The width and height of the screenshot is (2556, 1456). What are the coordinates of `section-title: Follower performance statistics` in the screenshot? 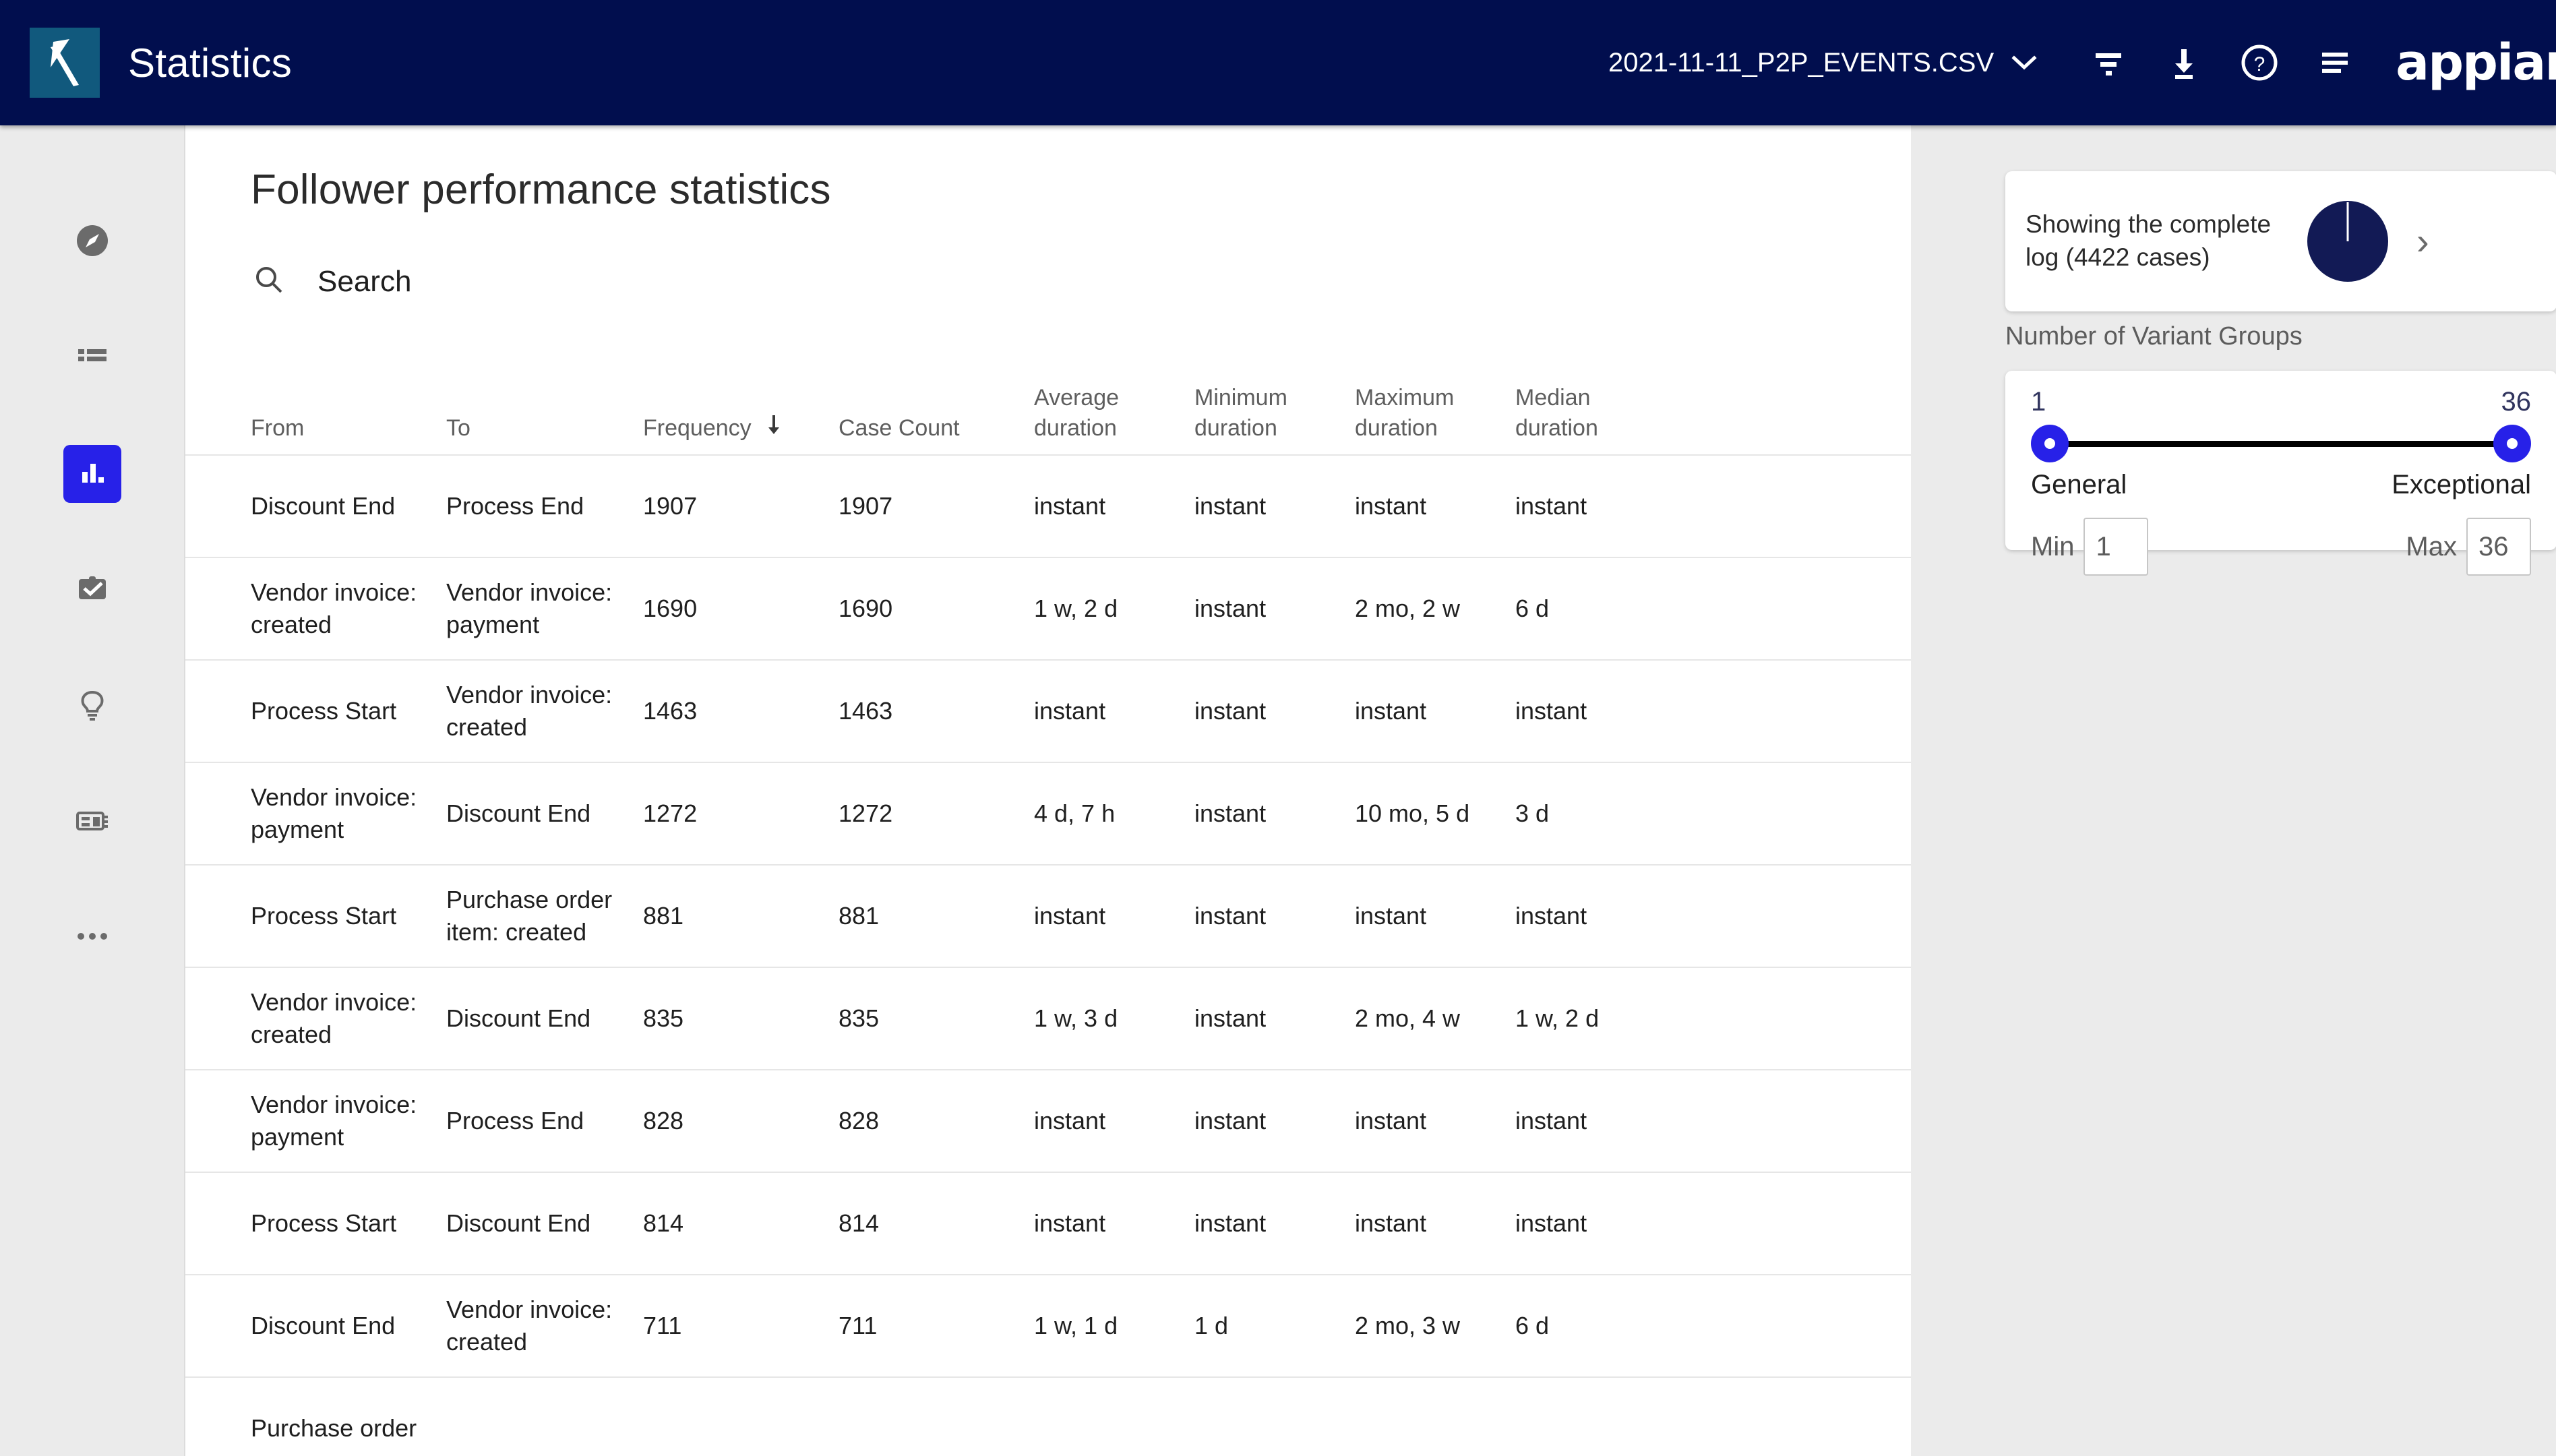 It's located at (541, 190).